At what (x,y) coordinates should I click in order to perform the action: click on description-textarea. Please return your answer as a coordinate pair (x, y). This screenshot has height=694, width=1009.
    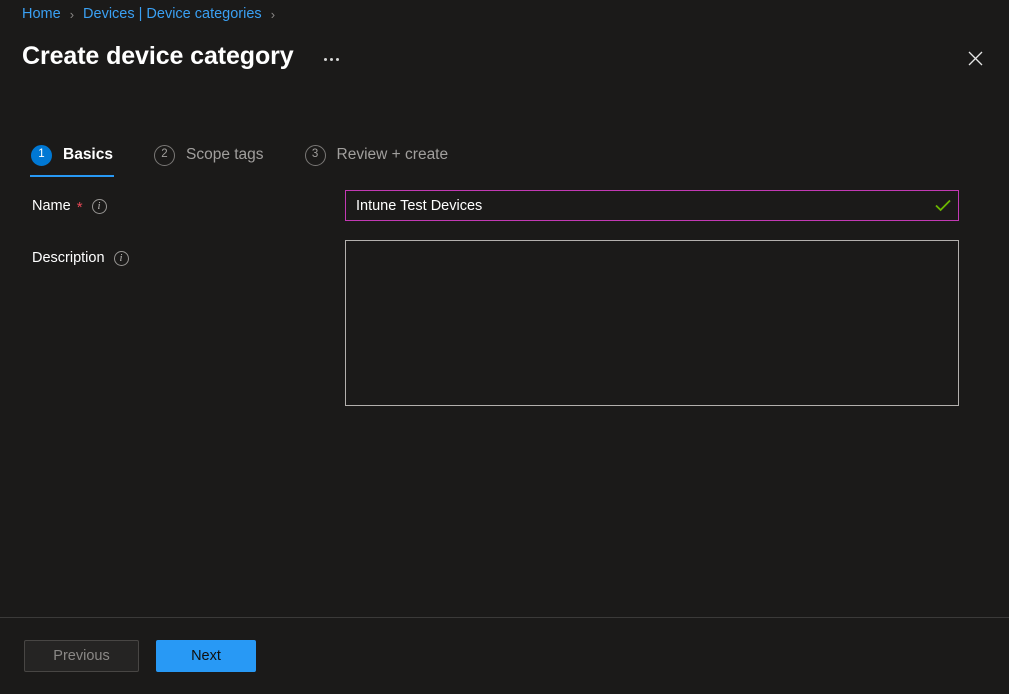
    Looking at the image, I should click on (652, 323).